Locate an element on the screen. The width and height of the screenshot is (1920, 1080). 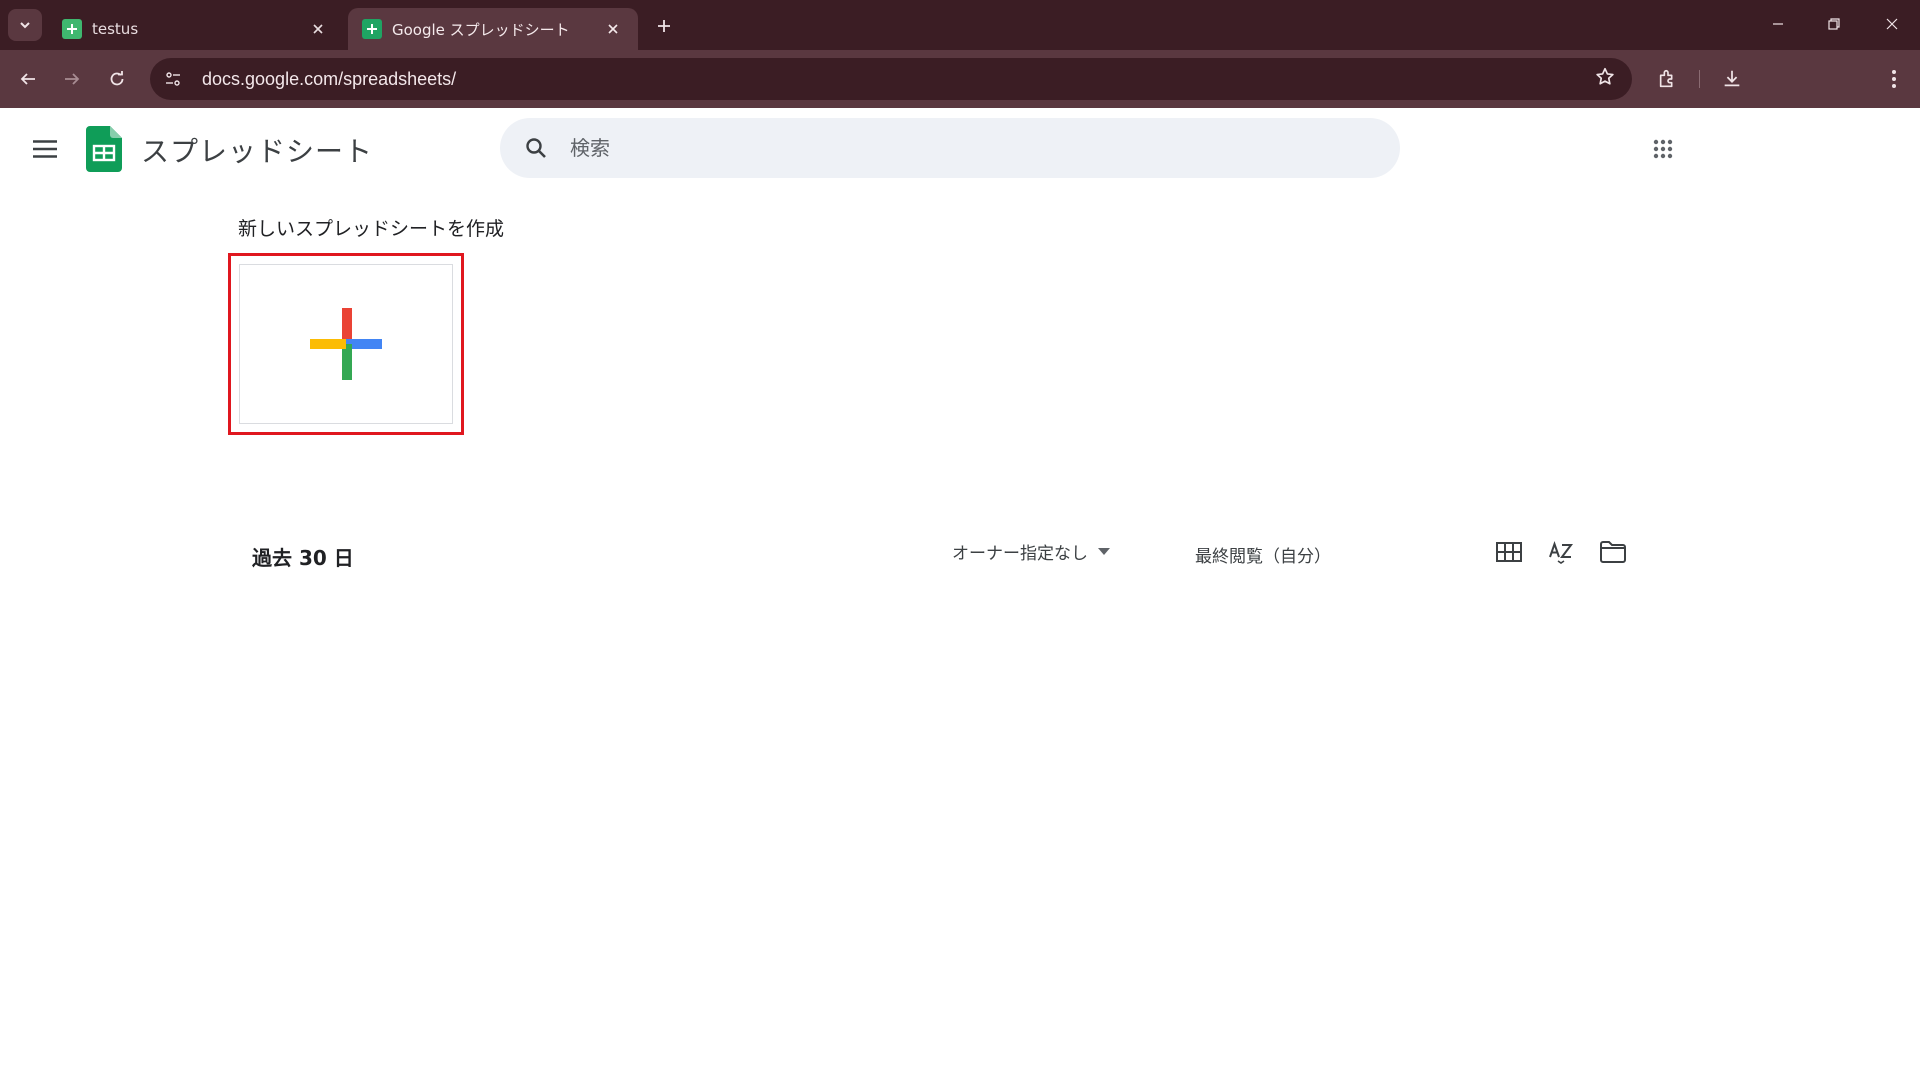
hamburger-menu-icon is located at coordinates (45, 149).